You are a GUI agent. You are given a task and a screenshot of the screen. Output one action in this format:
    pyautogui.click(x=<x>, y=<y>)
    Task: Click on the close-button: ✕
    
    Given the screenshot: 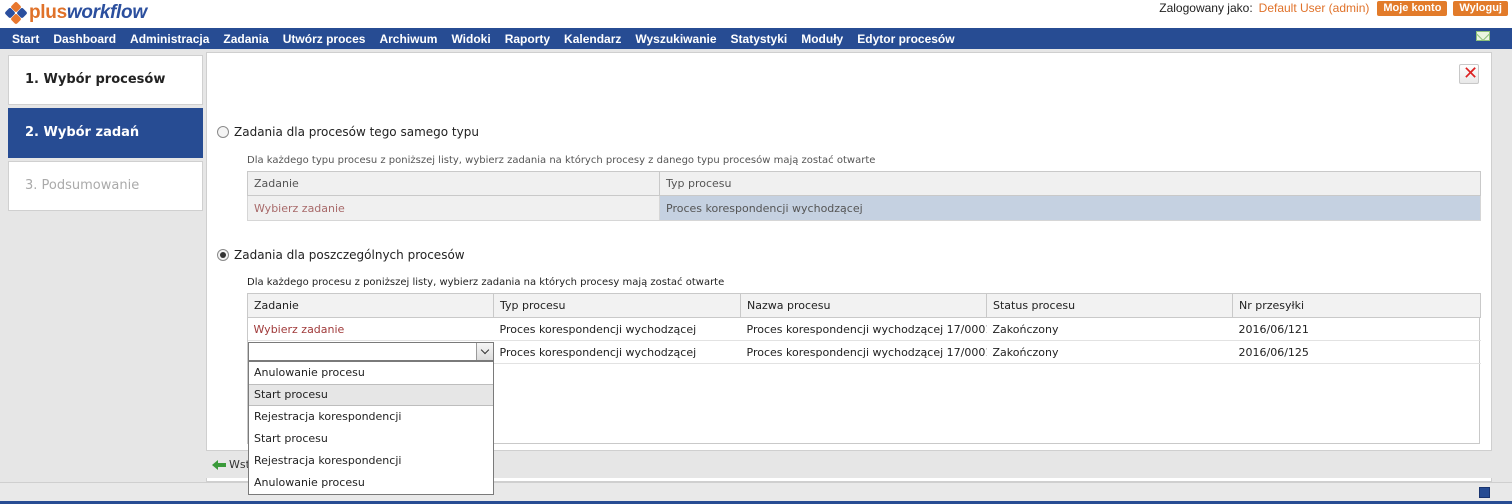 What is the action you would take?
    pyautogui.click(x=1469, y=73)
    